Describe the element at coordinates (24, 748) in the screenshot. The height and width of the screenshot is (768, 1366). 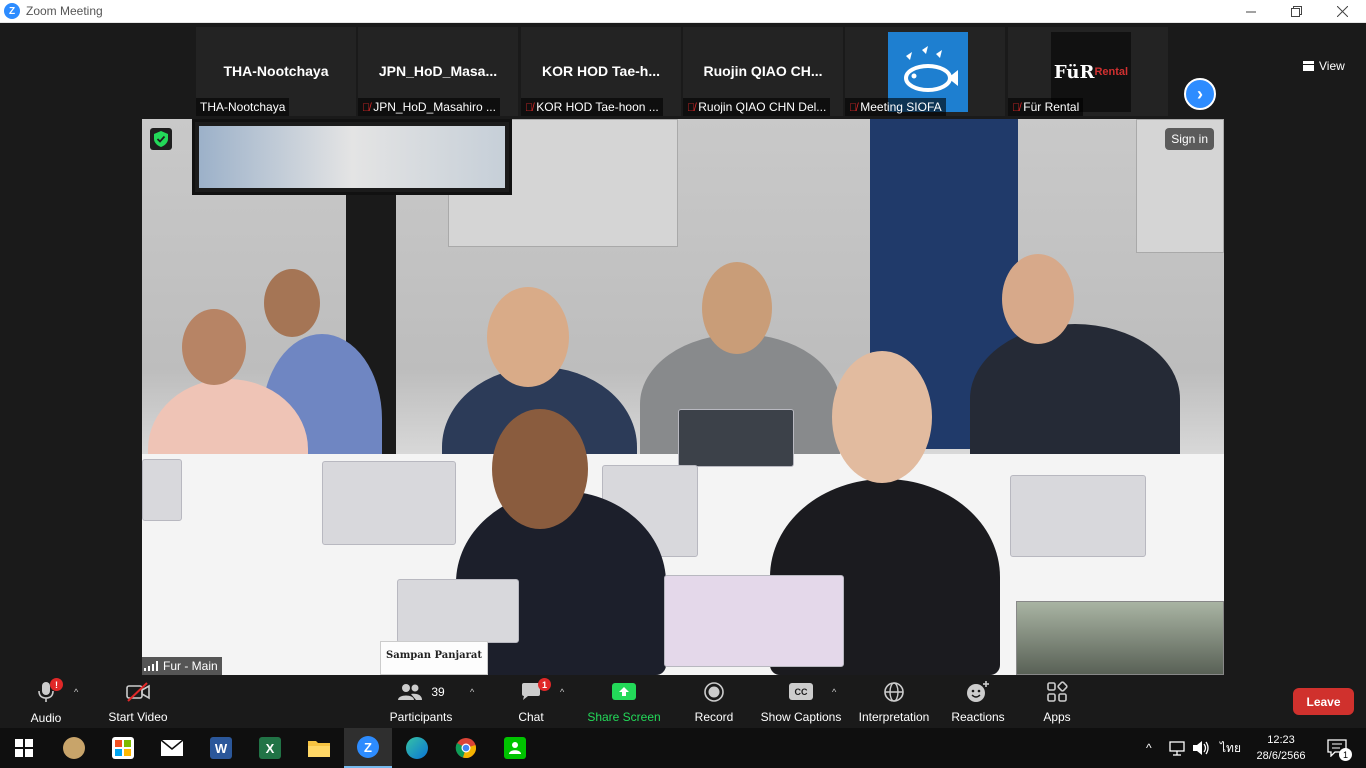
I see `start-button` at that location.